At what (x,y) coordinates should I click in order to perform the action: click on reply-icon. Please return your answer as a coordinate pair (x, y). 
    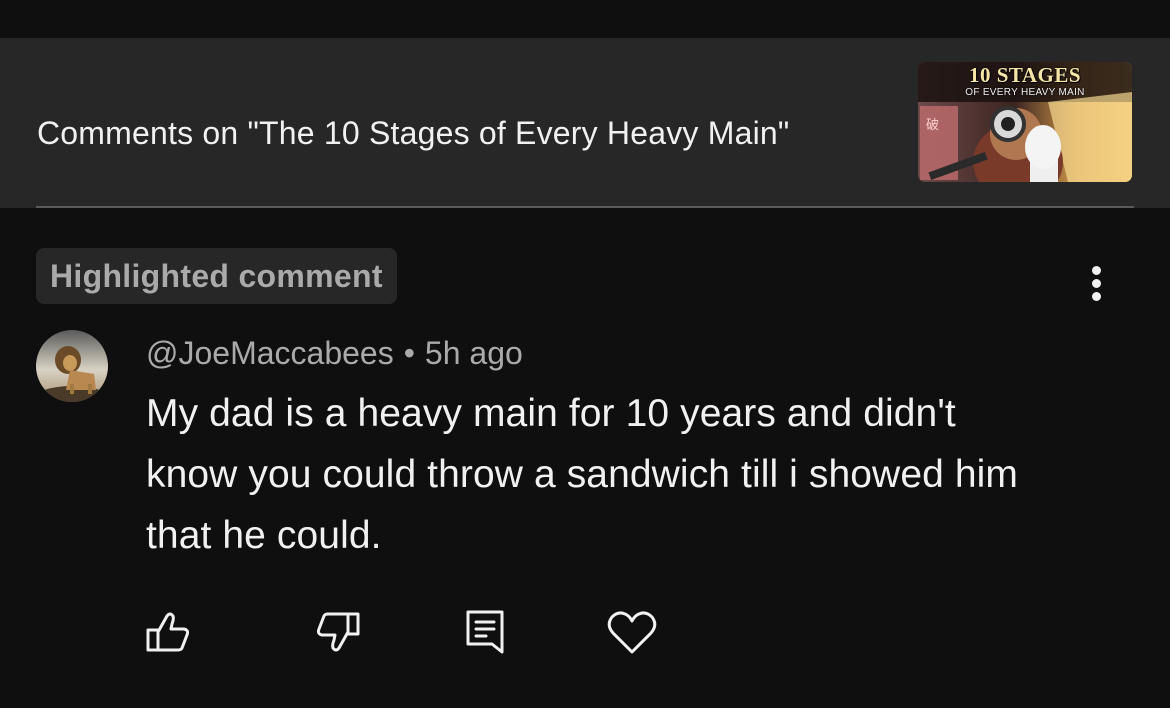
    Looking at the image, I should click on (485, 632).